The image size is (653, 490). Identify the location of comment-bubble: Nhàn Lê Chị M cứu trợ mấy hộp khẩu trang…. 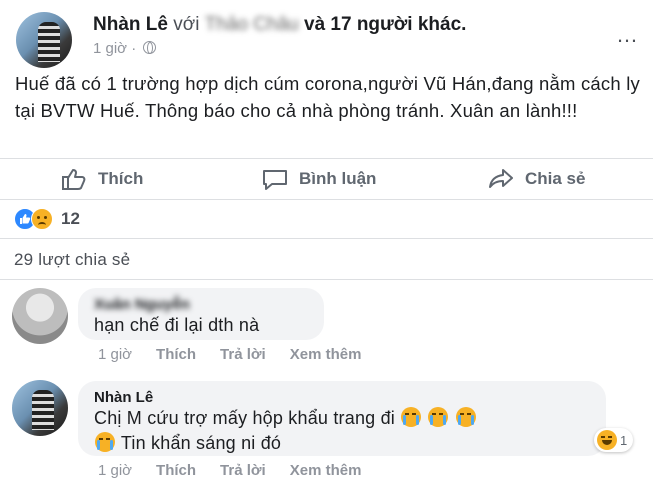
(342, 418).